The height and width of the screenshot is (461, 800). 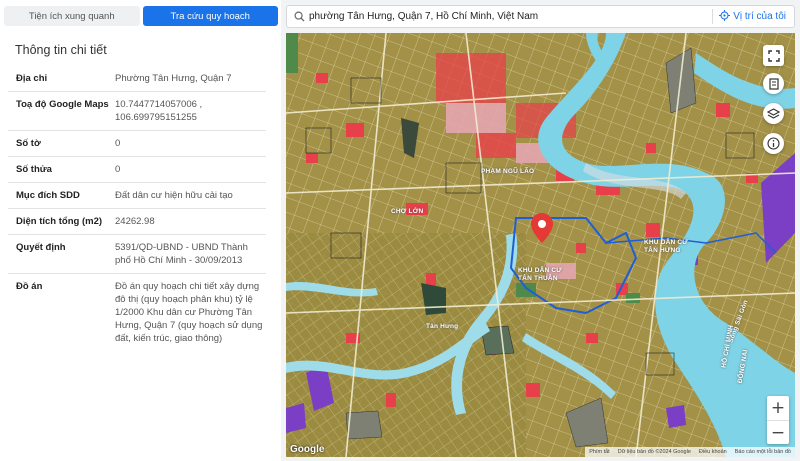 What do you see at coordinates (62, 104) in the screenshot?
I see `row-label: Toạ độ Google Maps` at bounding box center [62, 104].